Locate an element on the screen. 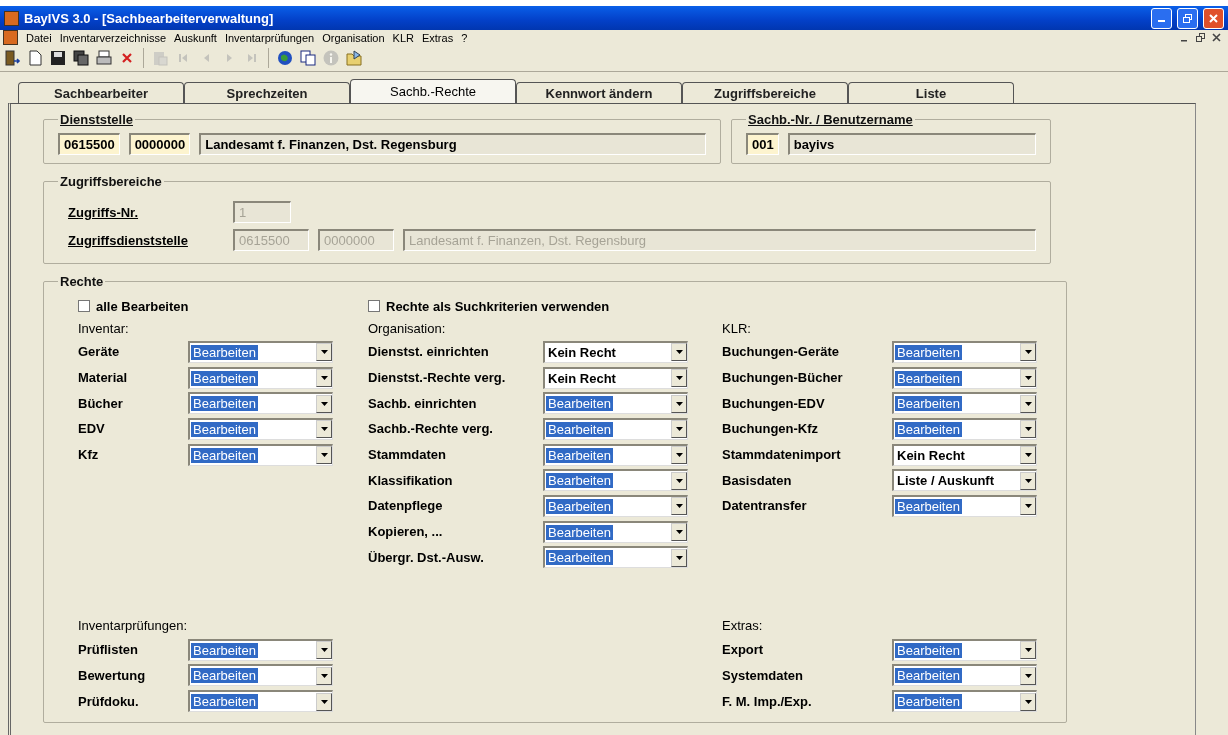  dropdown: Liste / Auskunft is located at coordinates (964, 480).